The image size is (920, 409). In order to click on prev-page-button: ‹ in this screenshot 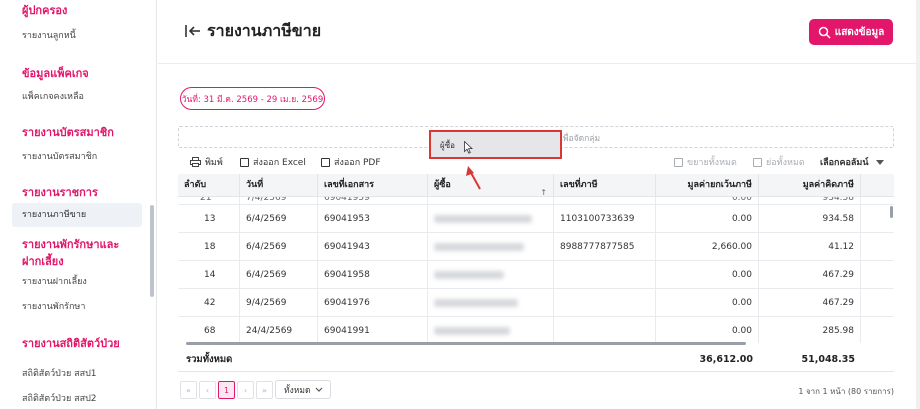, I will do `click(207, 390)`.